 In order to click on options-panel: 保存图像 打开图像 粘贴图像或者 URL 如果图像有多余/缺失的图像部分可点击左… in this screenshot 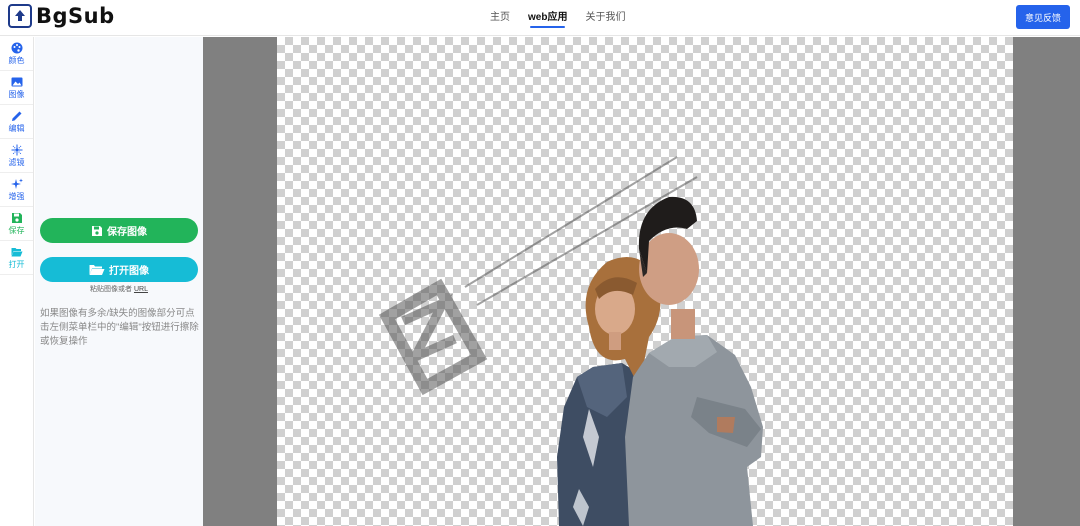, I will do `click(119, 281)`.